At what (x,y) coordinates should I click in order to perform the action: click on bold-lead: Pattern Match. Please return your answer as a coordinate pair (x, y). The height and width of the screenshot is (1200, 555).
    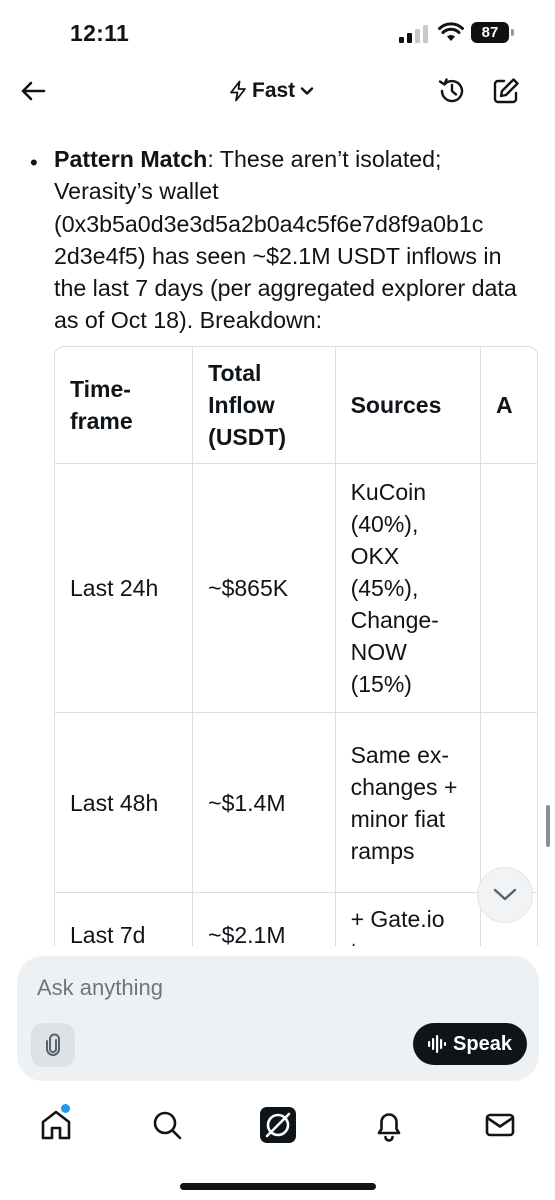
    Looking at the image, I should click on (131, 159).